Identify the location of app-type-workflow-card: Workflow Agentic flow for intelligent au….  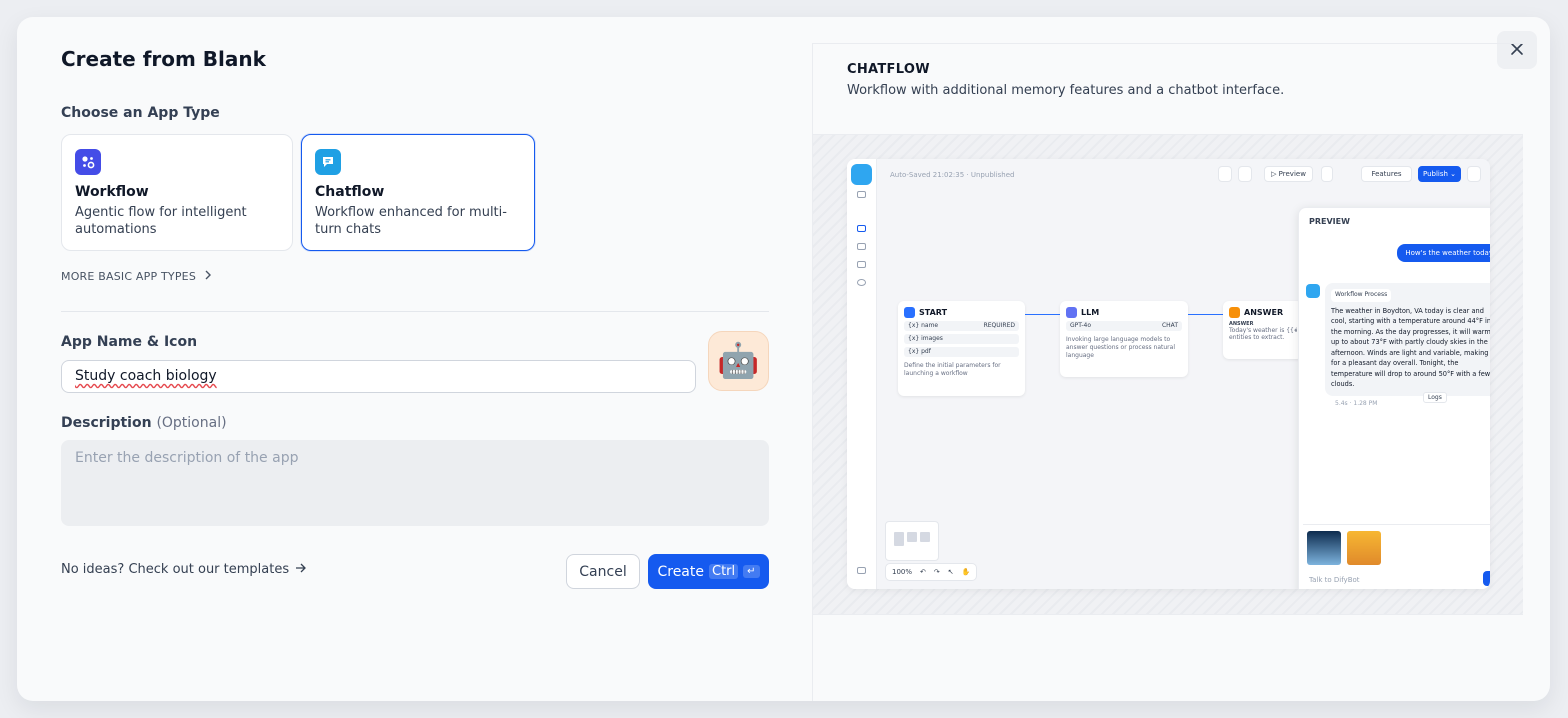
(177, 192).